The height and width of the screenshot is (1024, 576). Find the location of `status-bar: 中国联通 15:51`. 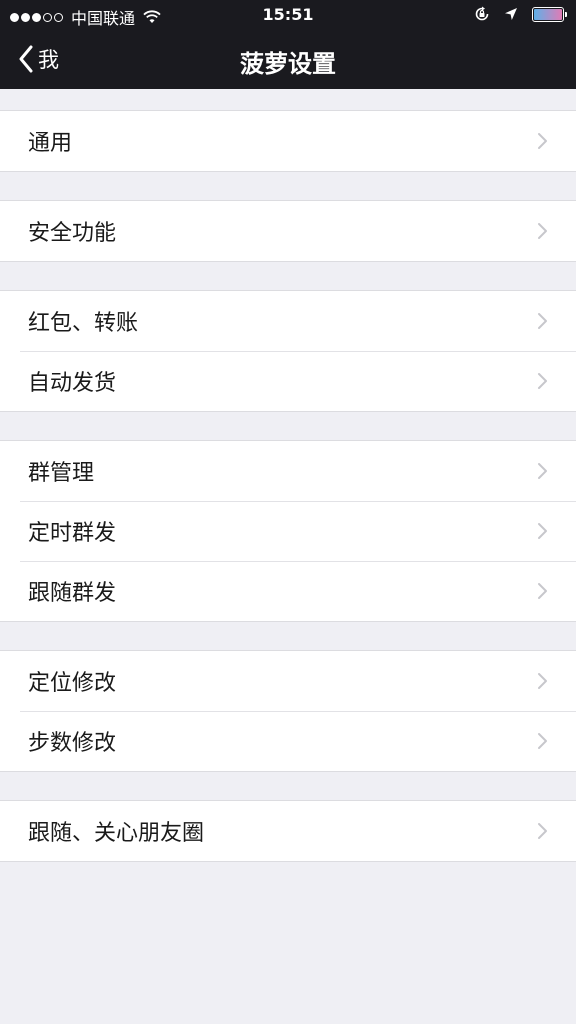

status-bar: 中国联通 15:51 is located at coordinates (288, 15).